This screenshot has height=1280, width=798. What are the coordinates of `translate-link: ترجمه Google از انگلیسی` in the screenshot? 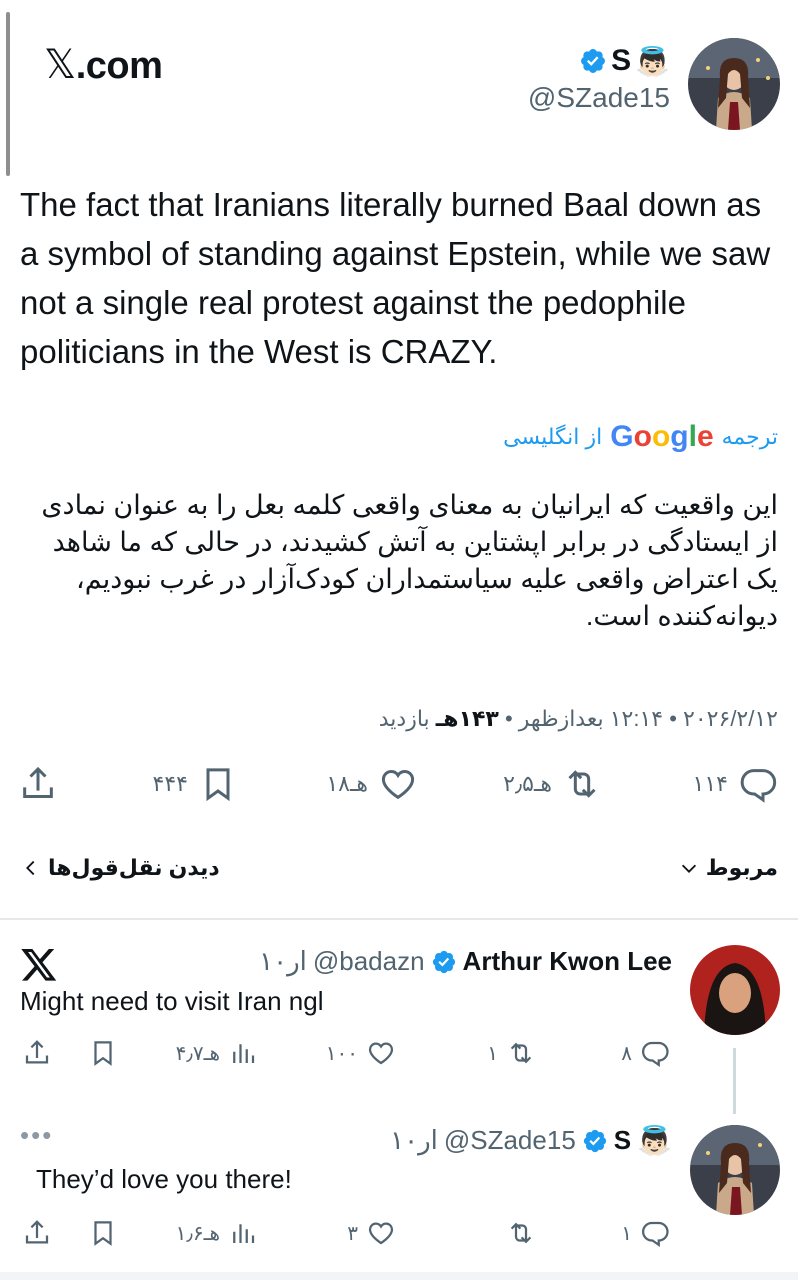 It's located at (640, 437).